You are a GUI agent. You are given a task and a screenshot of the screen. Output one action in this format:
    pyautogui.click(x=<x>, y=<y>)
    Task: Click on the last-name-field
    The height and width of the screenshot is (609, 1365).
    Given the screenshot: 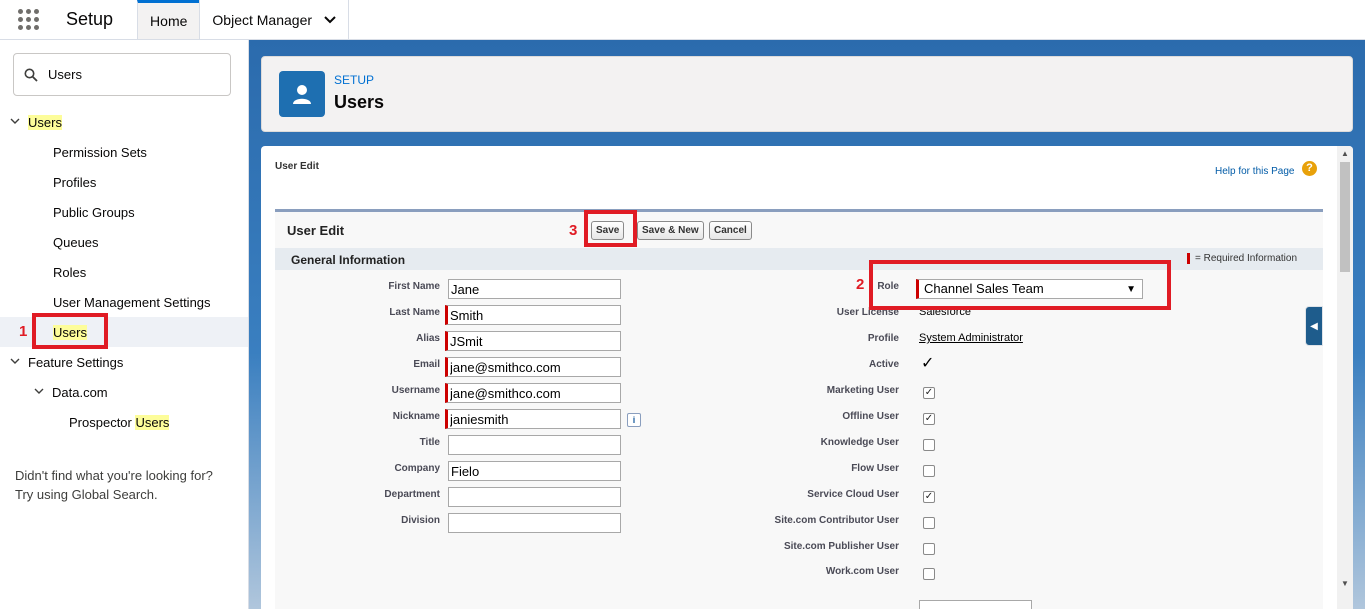 What is the action you would take?
    pyautogui.click(x=533, y=315)
    